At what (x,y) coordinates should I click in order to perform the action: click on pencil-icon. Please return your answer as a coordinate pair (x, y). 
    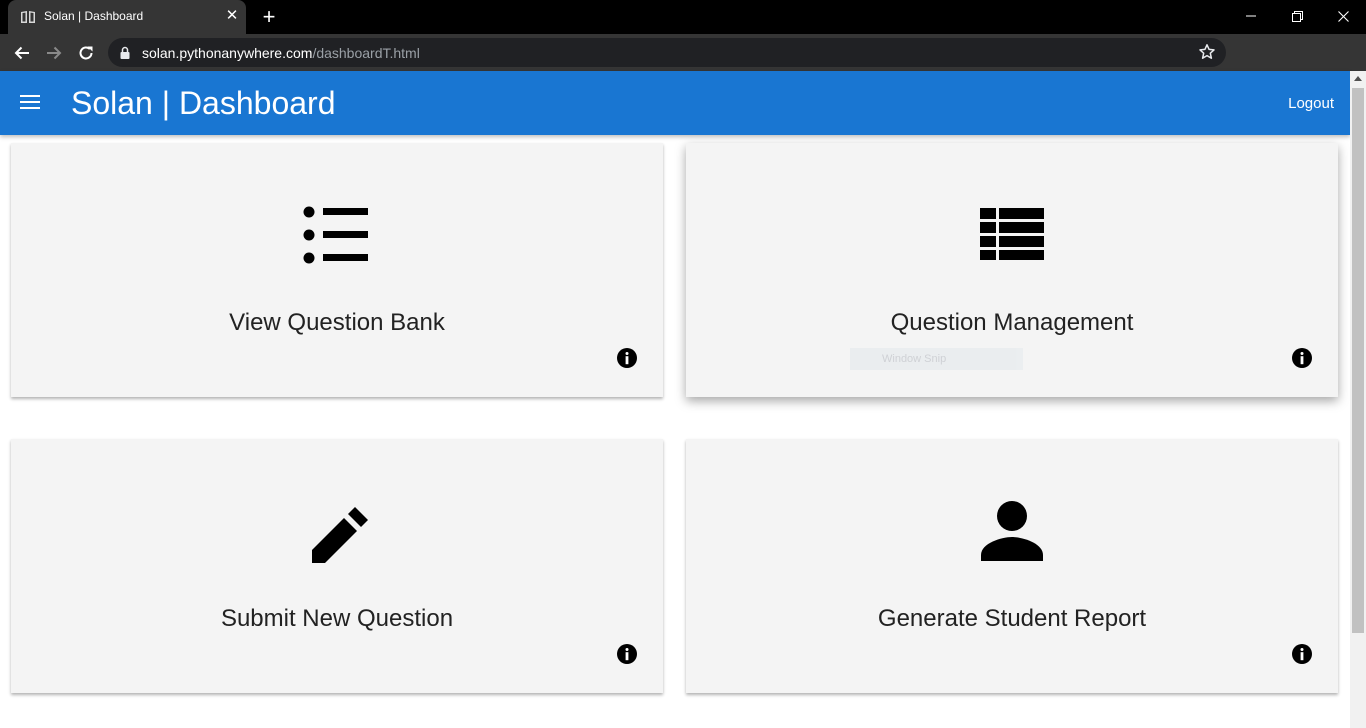
    Looking at the image, I should click on (340, 535).